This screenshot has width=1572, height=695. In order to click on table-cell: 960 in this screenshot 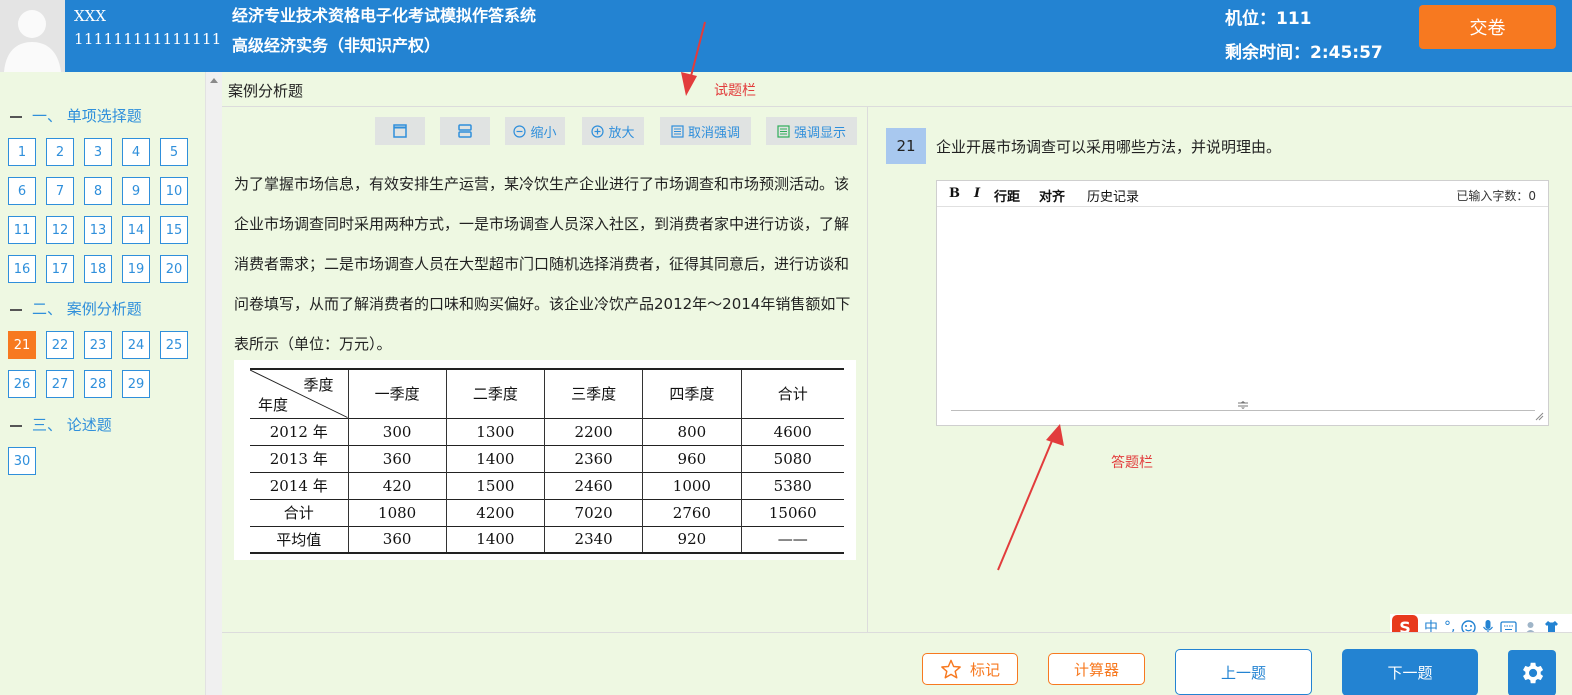, I will do `click(692, 458)`.